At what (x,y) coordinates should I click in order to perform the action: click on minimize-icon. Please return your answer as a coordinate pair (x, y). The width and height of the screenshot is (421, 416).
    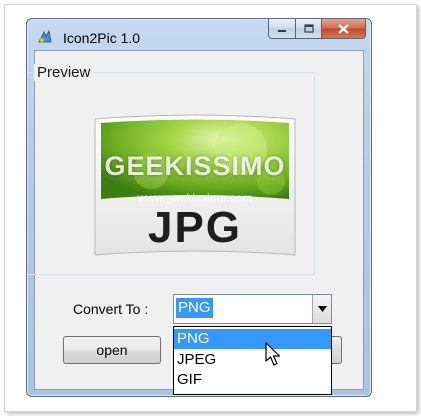
    Looking at the image, I should click on (282, 30).